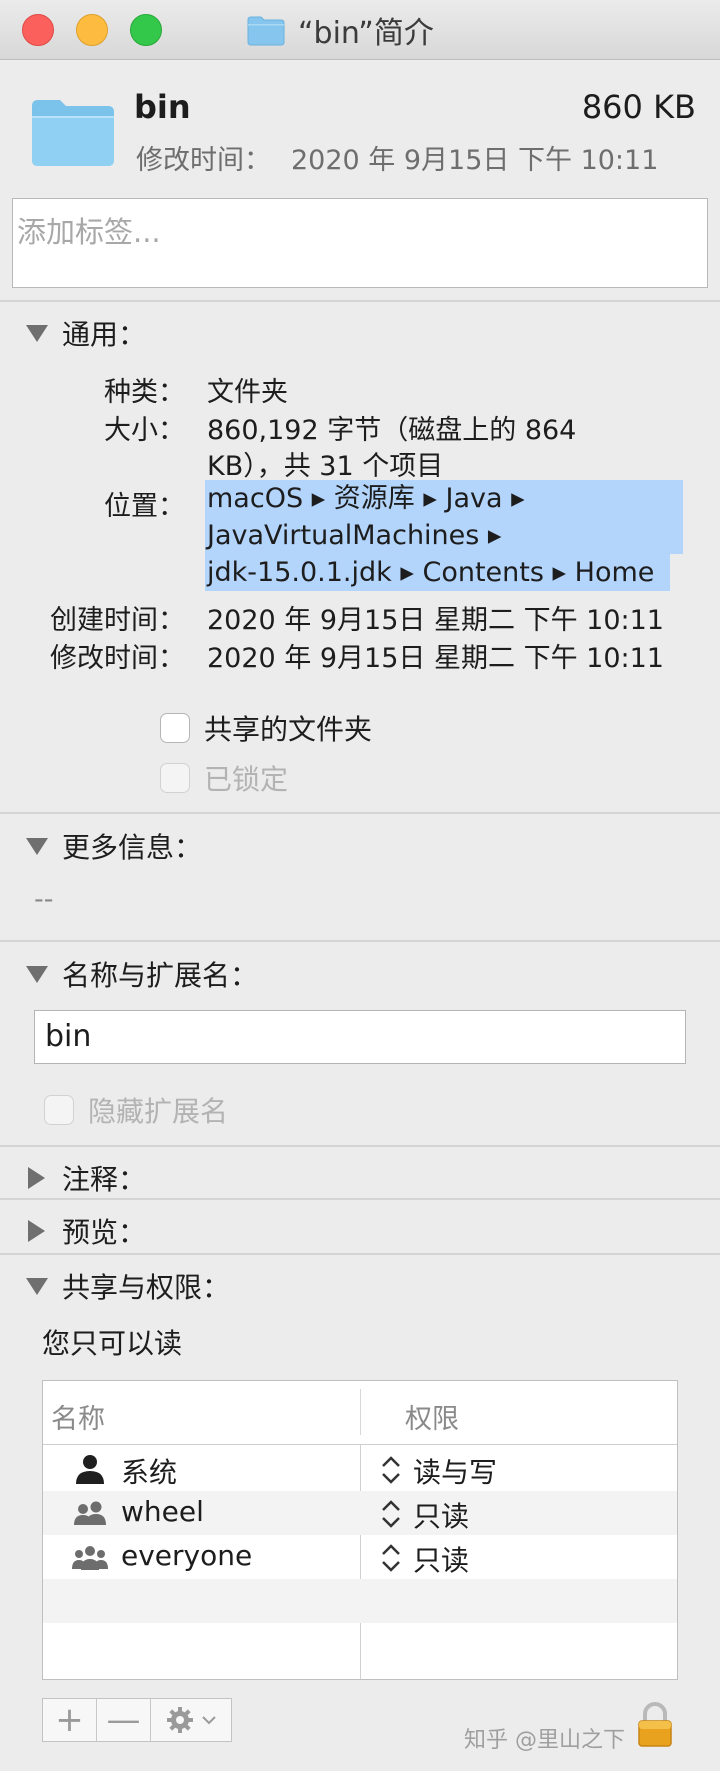 The image size is (720, 1771). What do you see at coordinates (360, 1037) in the screenshot?
I see `name-field: bin` at bounding box center [360, 1037].